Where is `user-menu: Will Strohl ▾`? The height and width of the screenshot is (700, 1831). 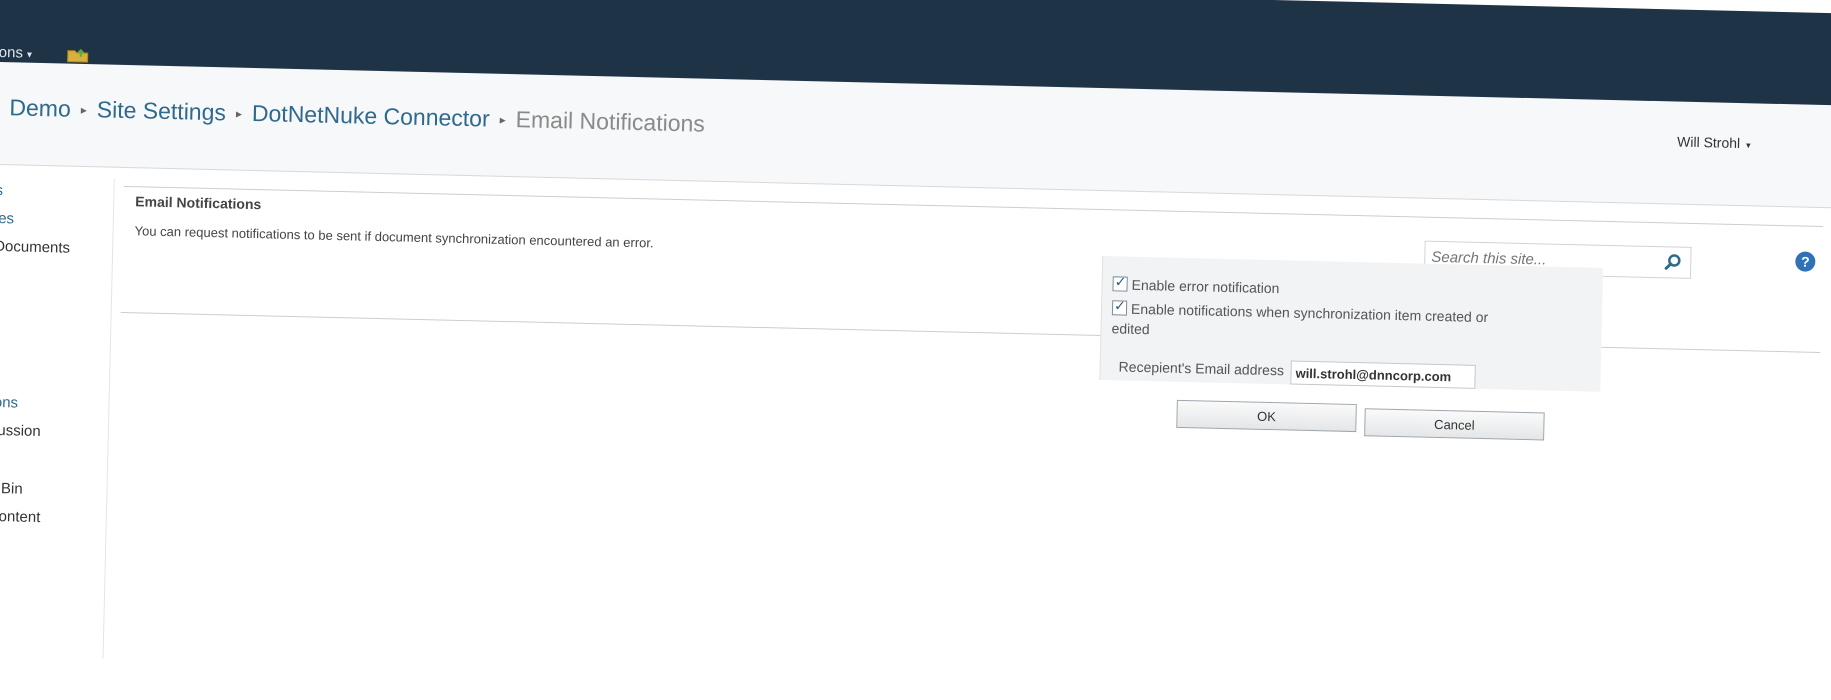
user-menu: Will Strohl ▾ is located at coordinates (1714, 143).